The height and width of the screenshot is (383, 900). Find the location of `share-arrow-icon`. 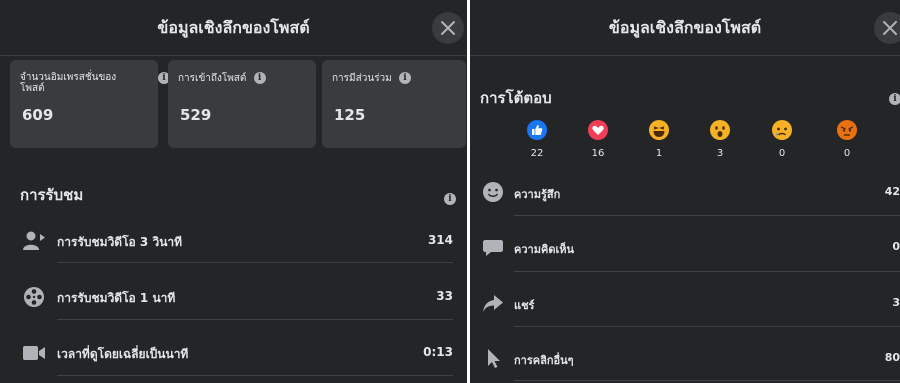

share-arrow-icon is located at coordinates (493, 303).